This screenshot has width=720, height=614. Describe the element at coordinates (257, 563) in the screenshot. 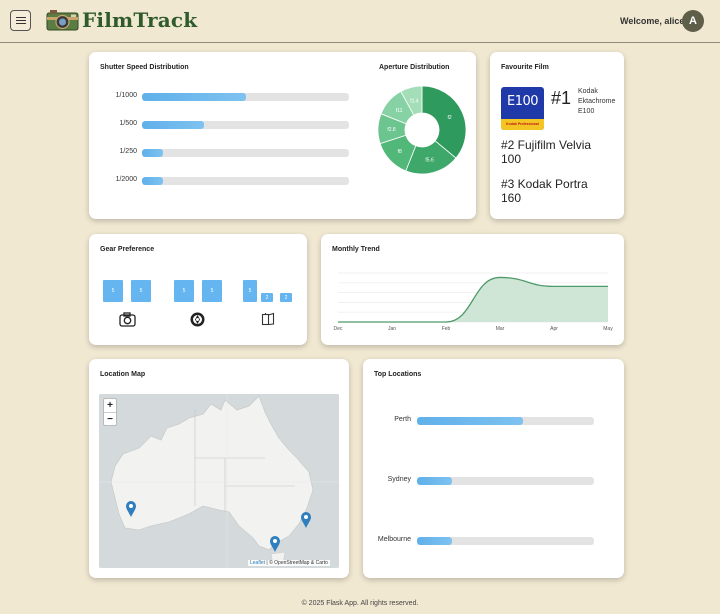

I see `leaflet-link: Leaflet` at that location.